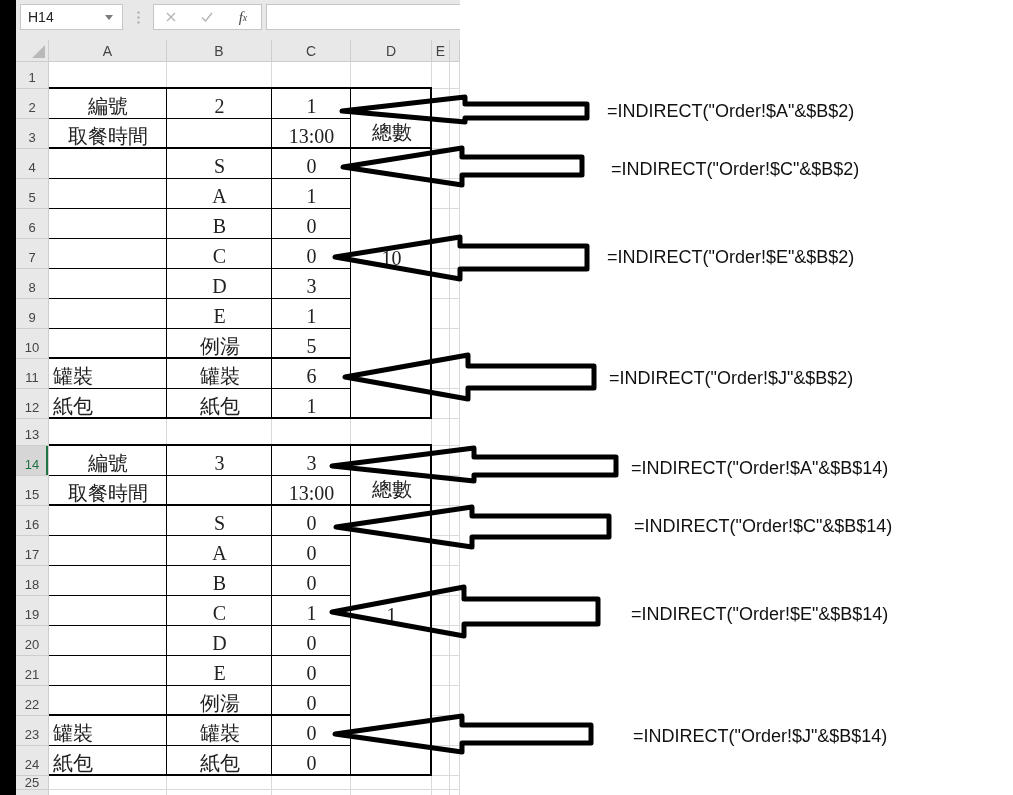 The height and width of the screenshot is (795, 1013). What do you see at coordinates (311, 51) in the screenshot?
I see `column-header: C` at bounding box center [311, 51].